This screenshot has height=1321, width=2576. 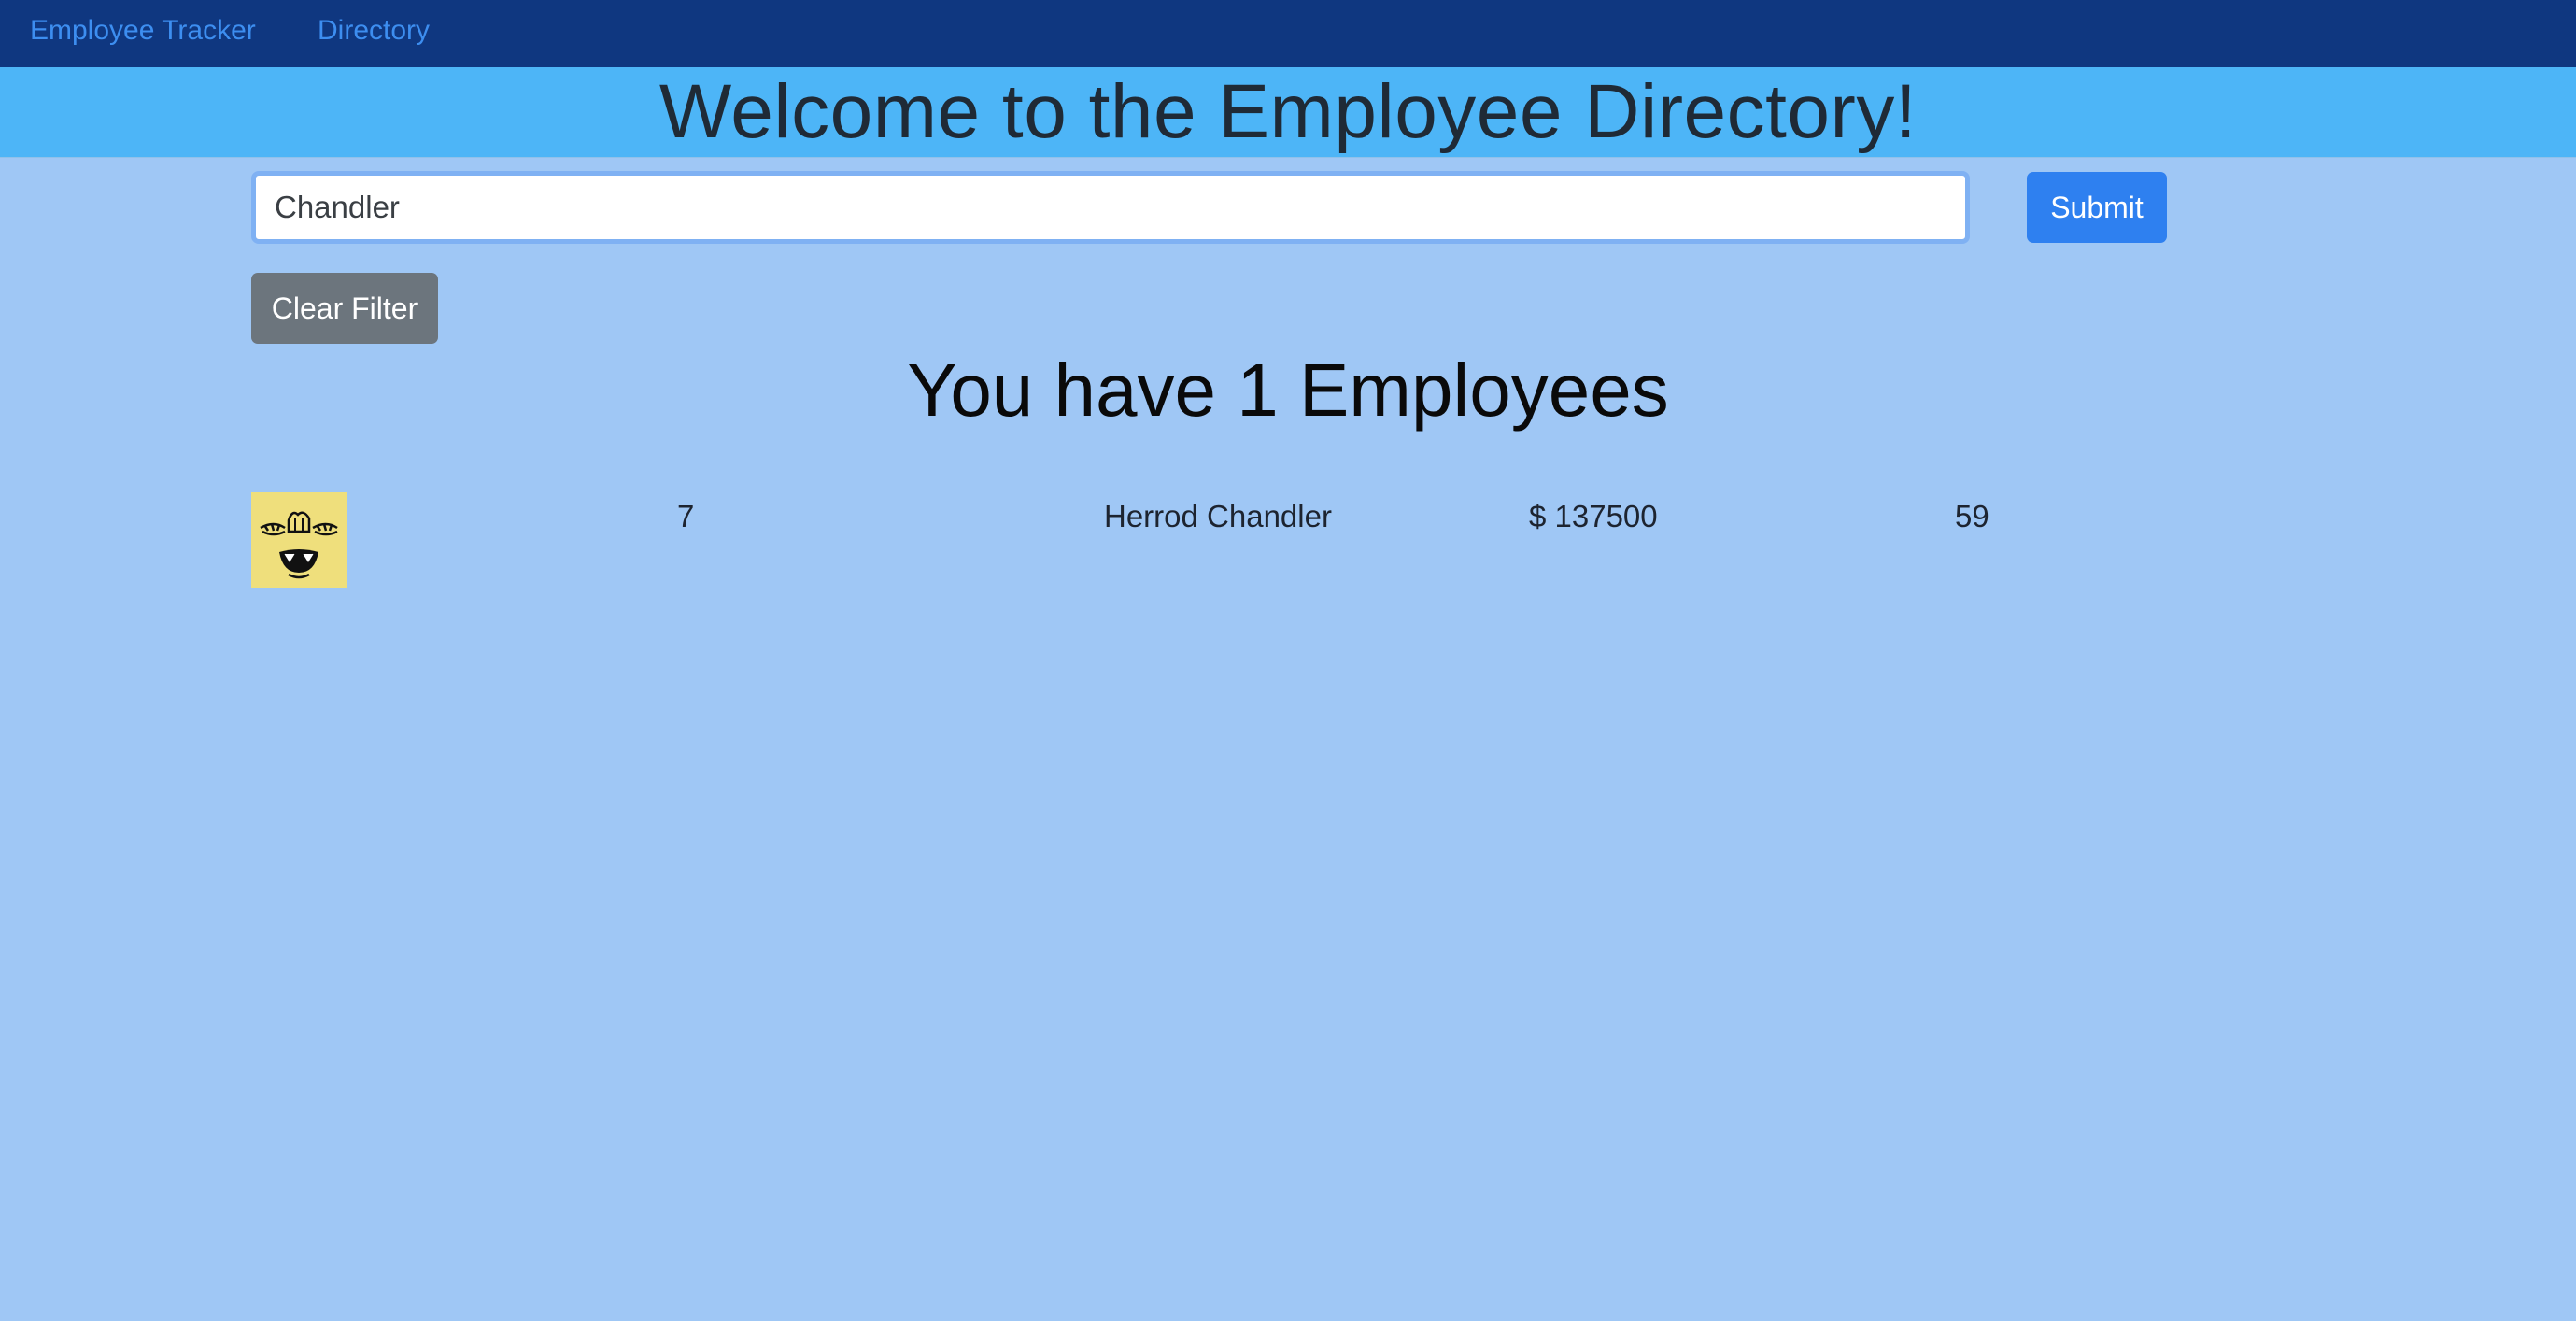 What do you see at coordinates (1288, 390) in the screenshot?
I see `employee-count-heading: You have 1 Employees` at bounding box center [1288, 390].